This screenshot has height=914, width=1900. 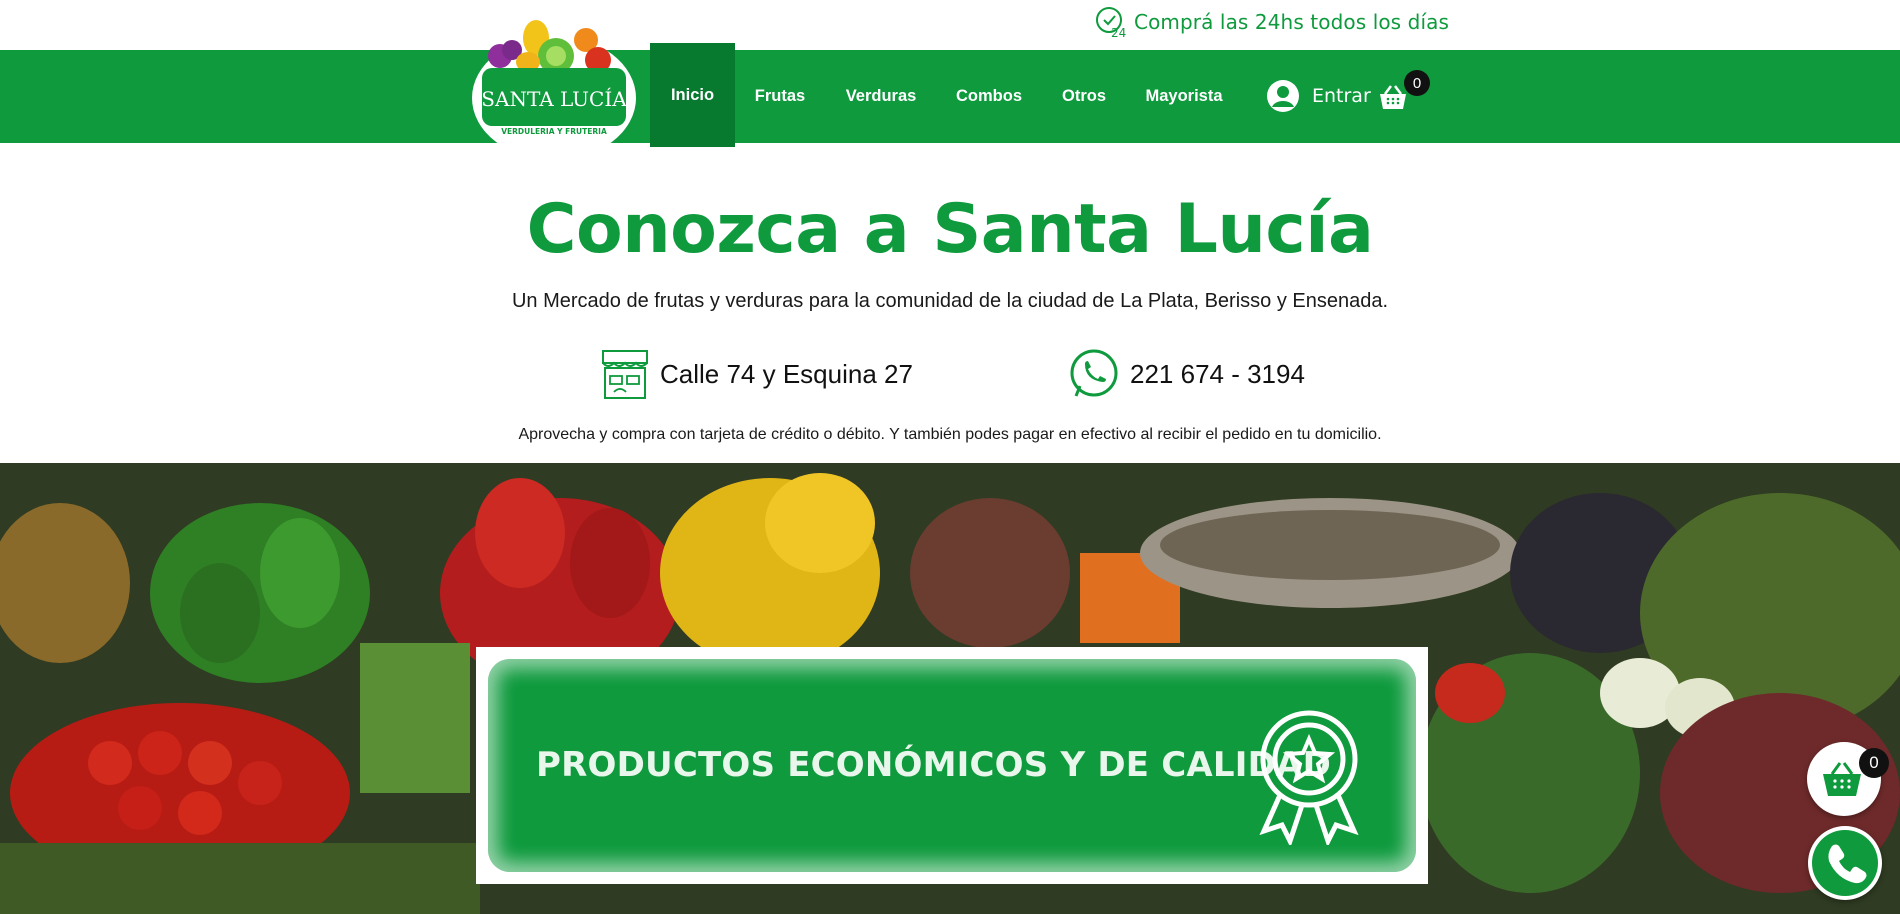 I want to click on brand-name: SANTA LUCÍA, so click(x=554, y=99).